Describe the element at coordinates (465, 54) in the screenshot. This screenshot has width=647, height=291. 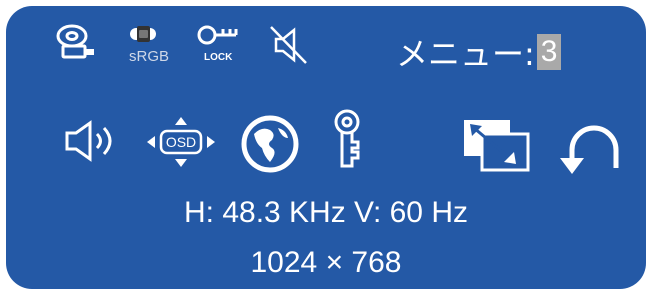
I see `menu-title-label: メニュー:` at that location.